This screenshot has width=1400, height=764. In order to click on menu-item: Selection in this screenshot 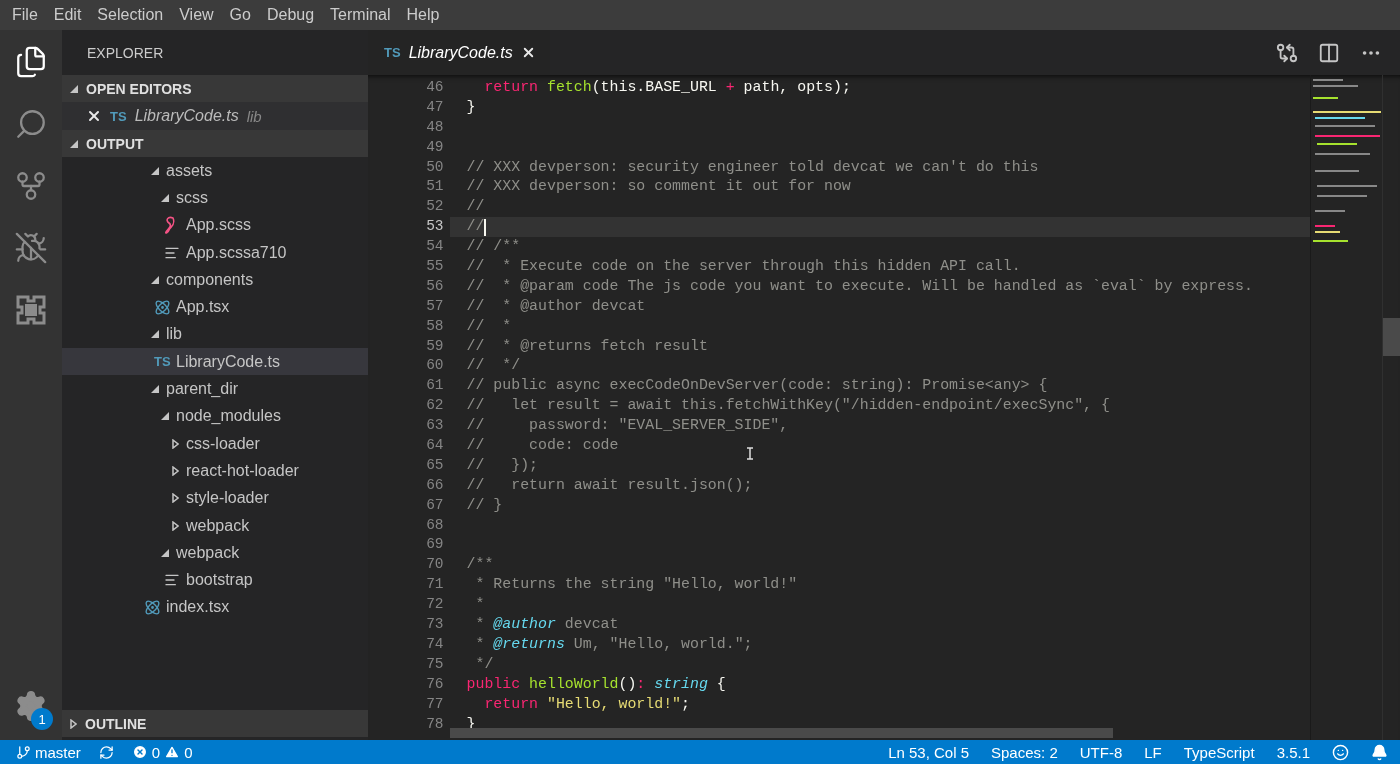, I will do `click(130, 15)`.